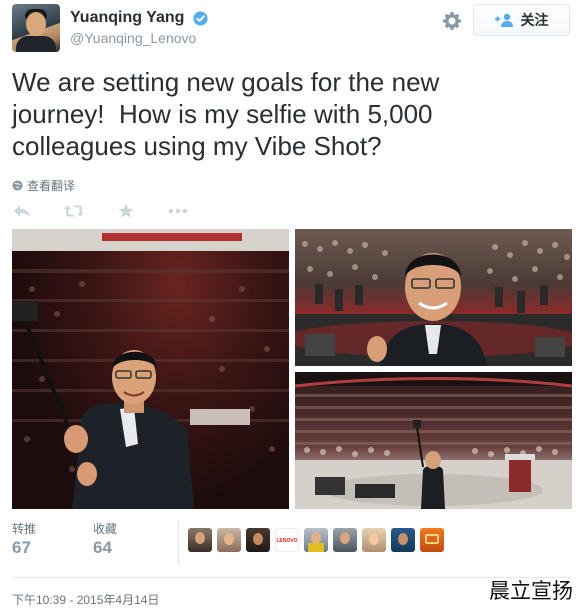  What do you see at coordinates (36, 28) in the screenshot?
I see `user-avatar` at bounding box center [36, 28].